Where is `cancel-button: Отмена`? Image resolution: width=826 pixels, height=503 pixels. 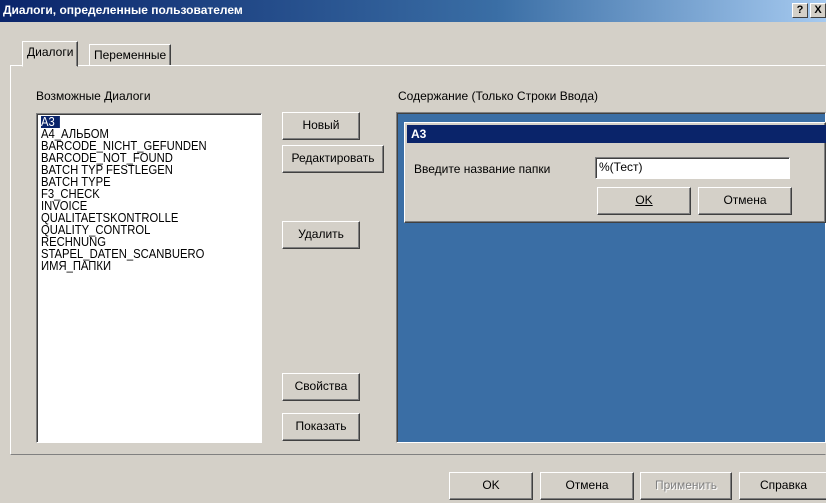 cancel-button: Отмена is located at coordinates (587, 486).